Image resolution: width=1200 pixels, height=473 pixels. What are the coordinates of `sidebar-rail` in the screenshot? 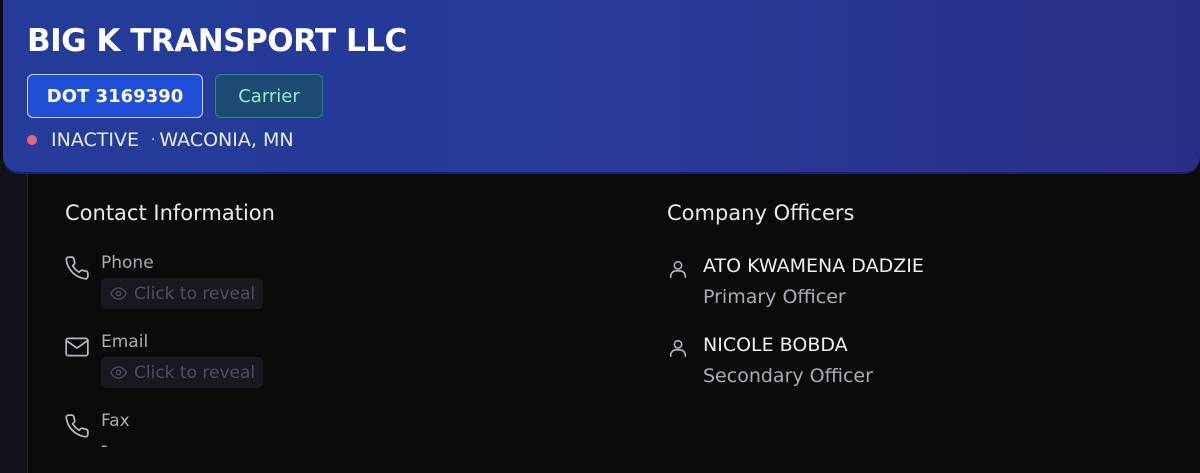 It's located at (14, 316).